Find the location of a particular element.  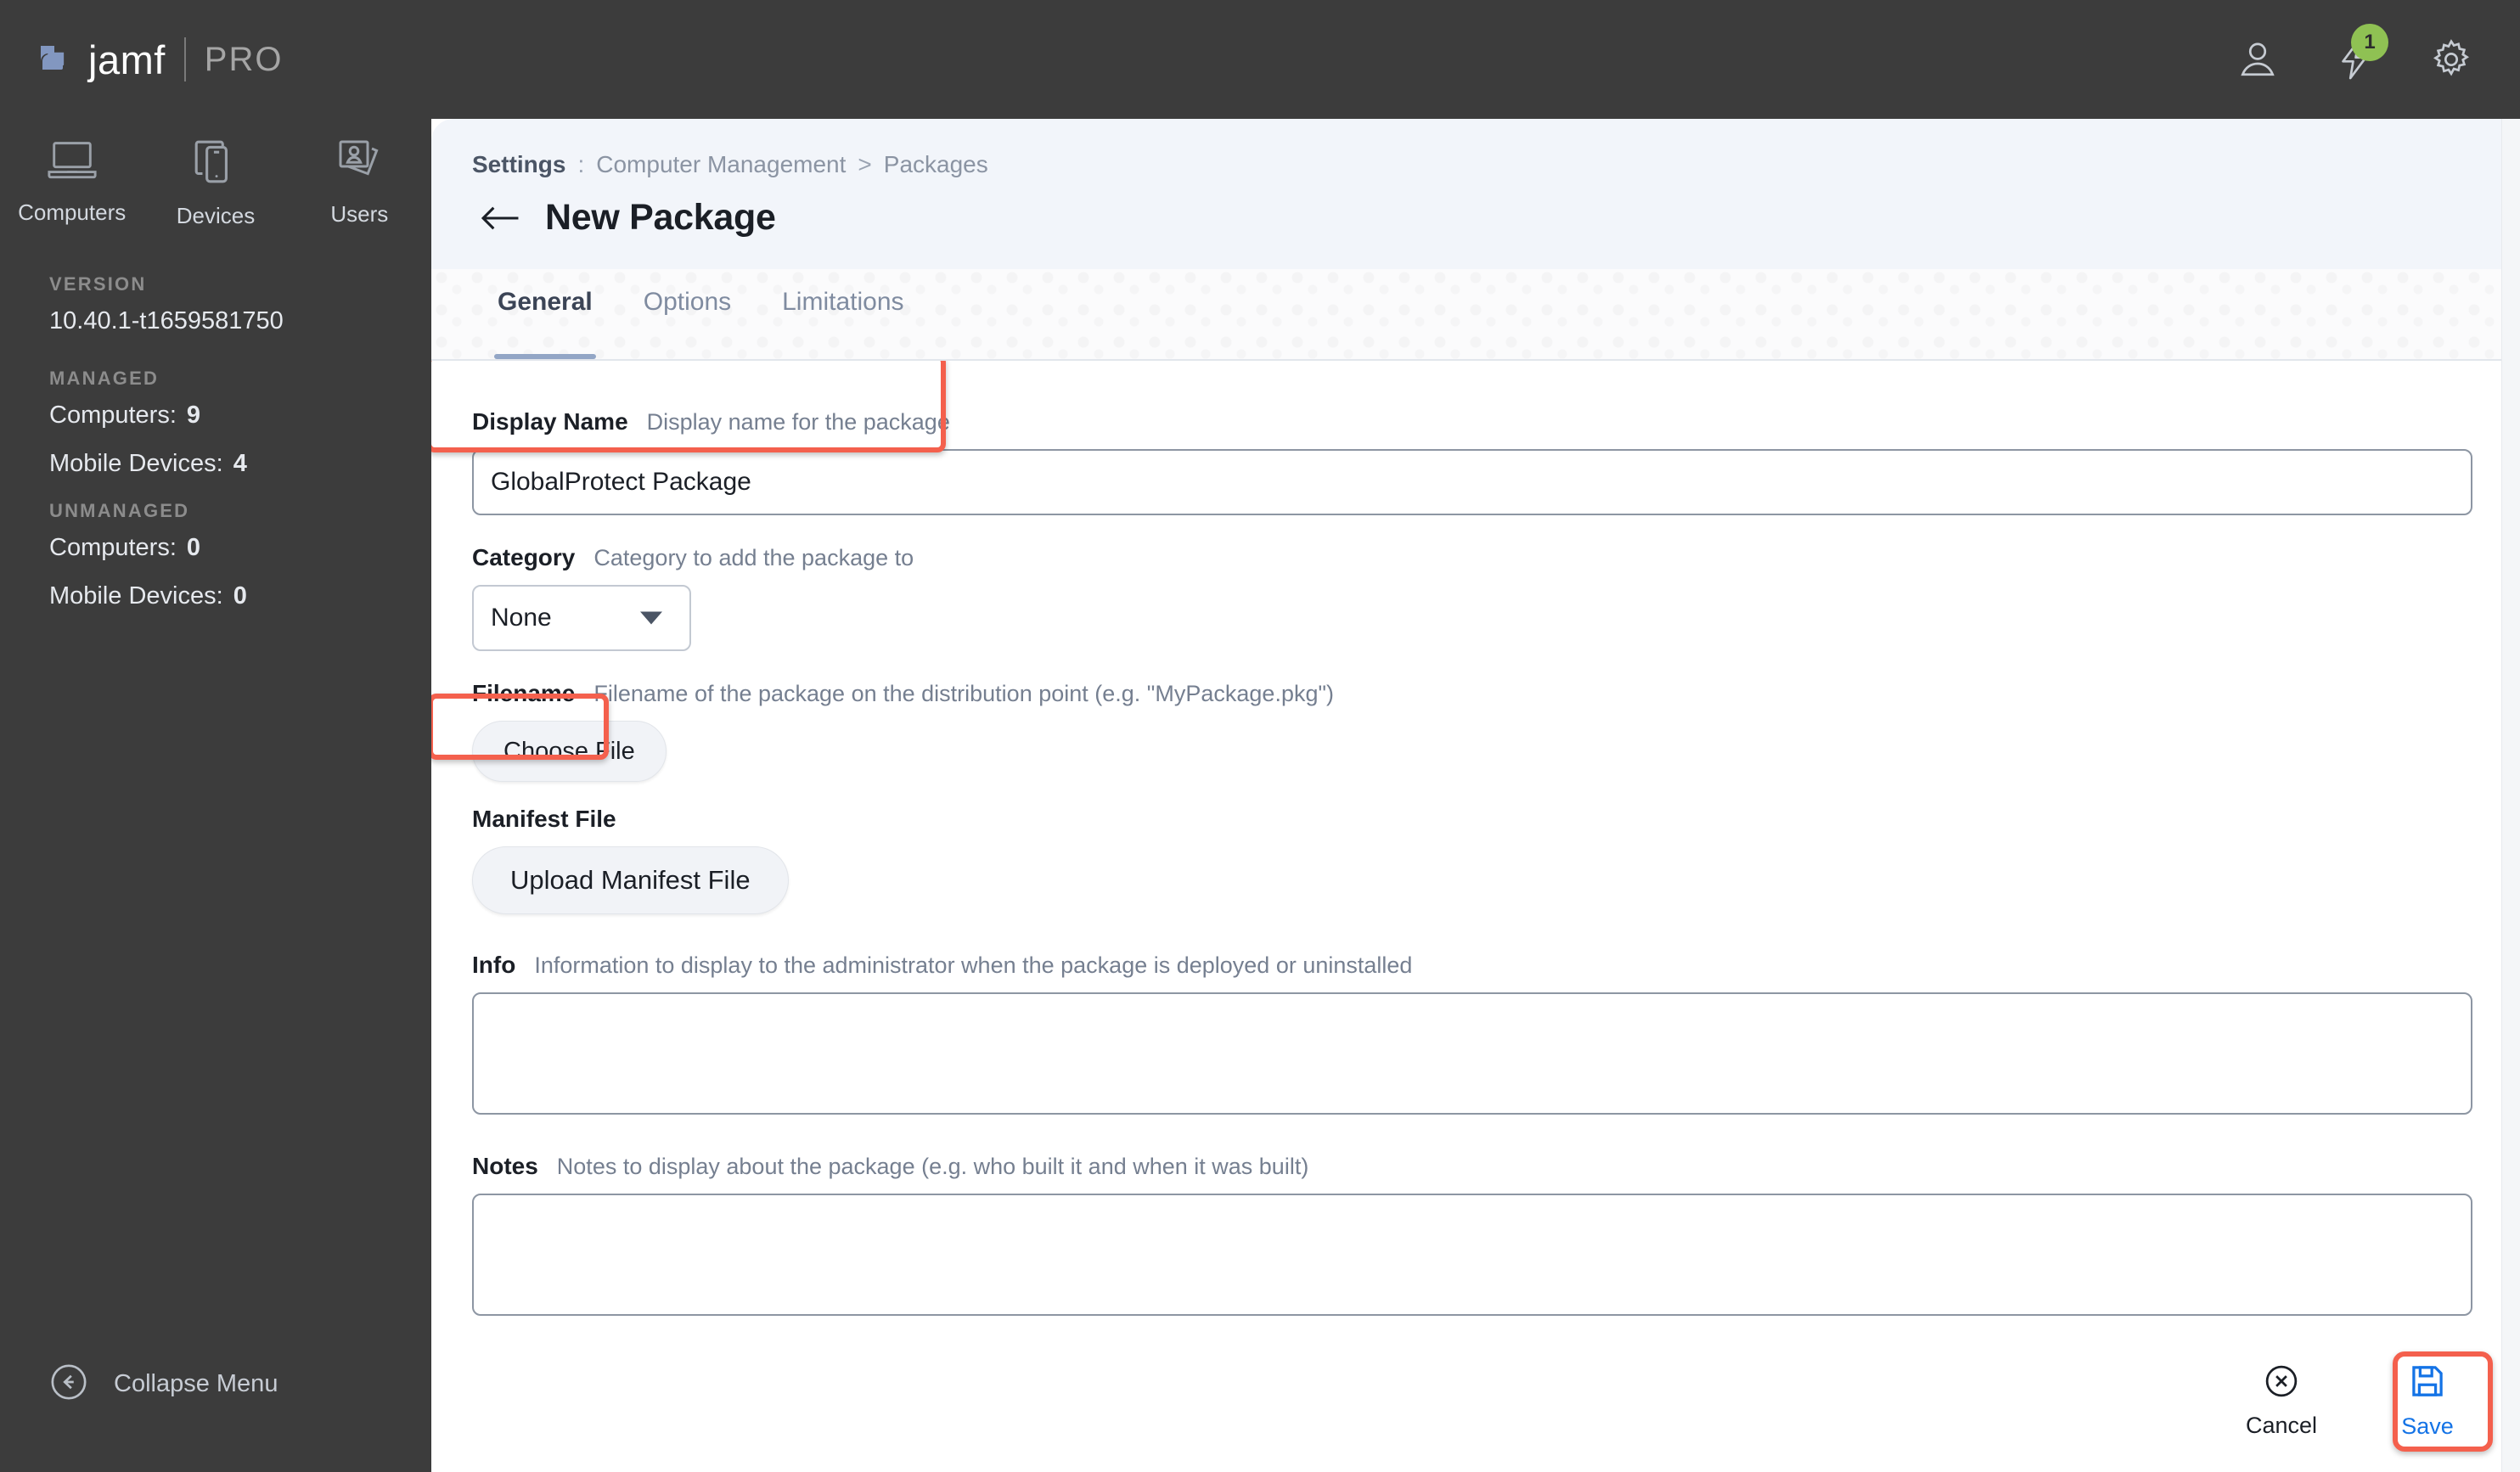

category-selected-value: None is located at coordinates (521, 618).